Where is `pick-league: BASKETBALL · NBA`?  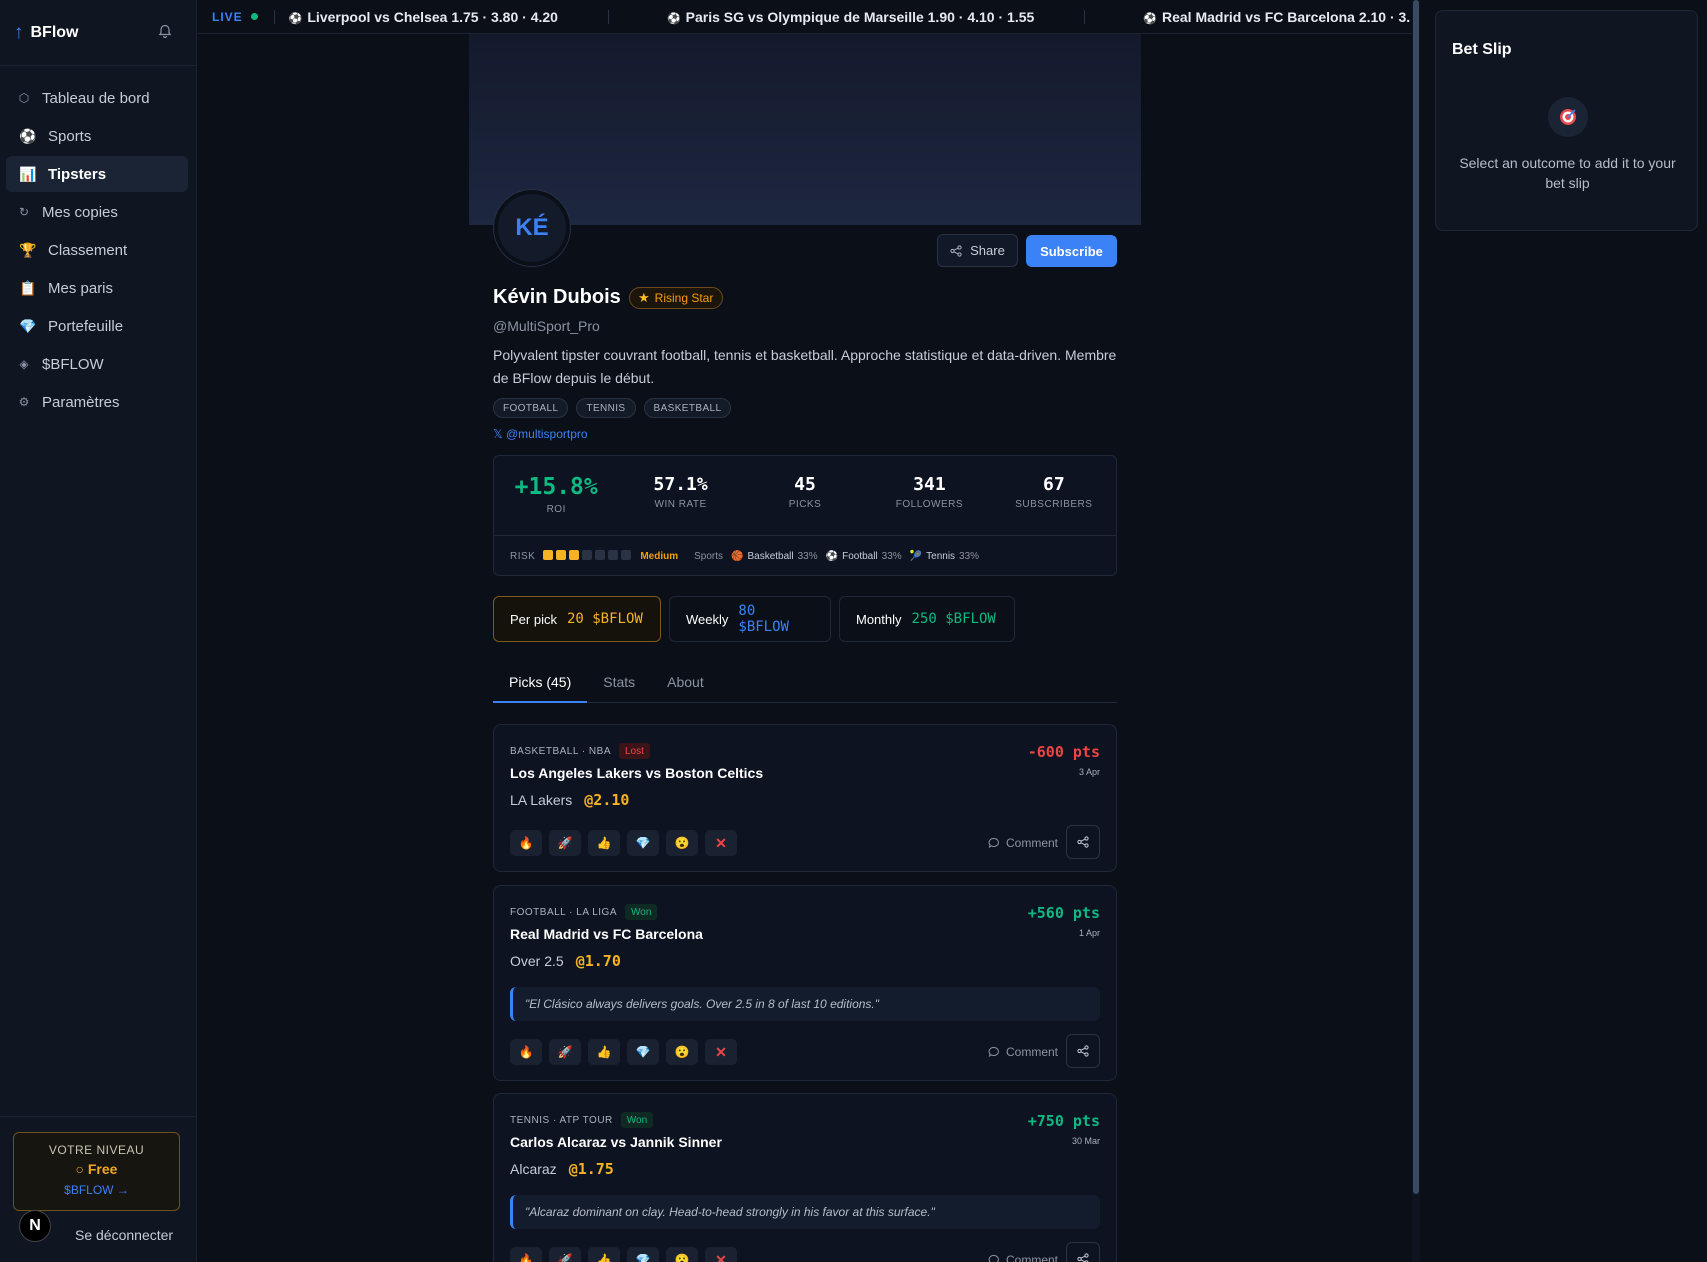 pick-league: BASKETBALL · NBA is located at coordinates (560, 751).